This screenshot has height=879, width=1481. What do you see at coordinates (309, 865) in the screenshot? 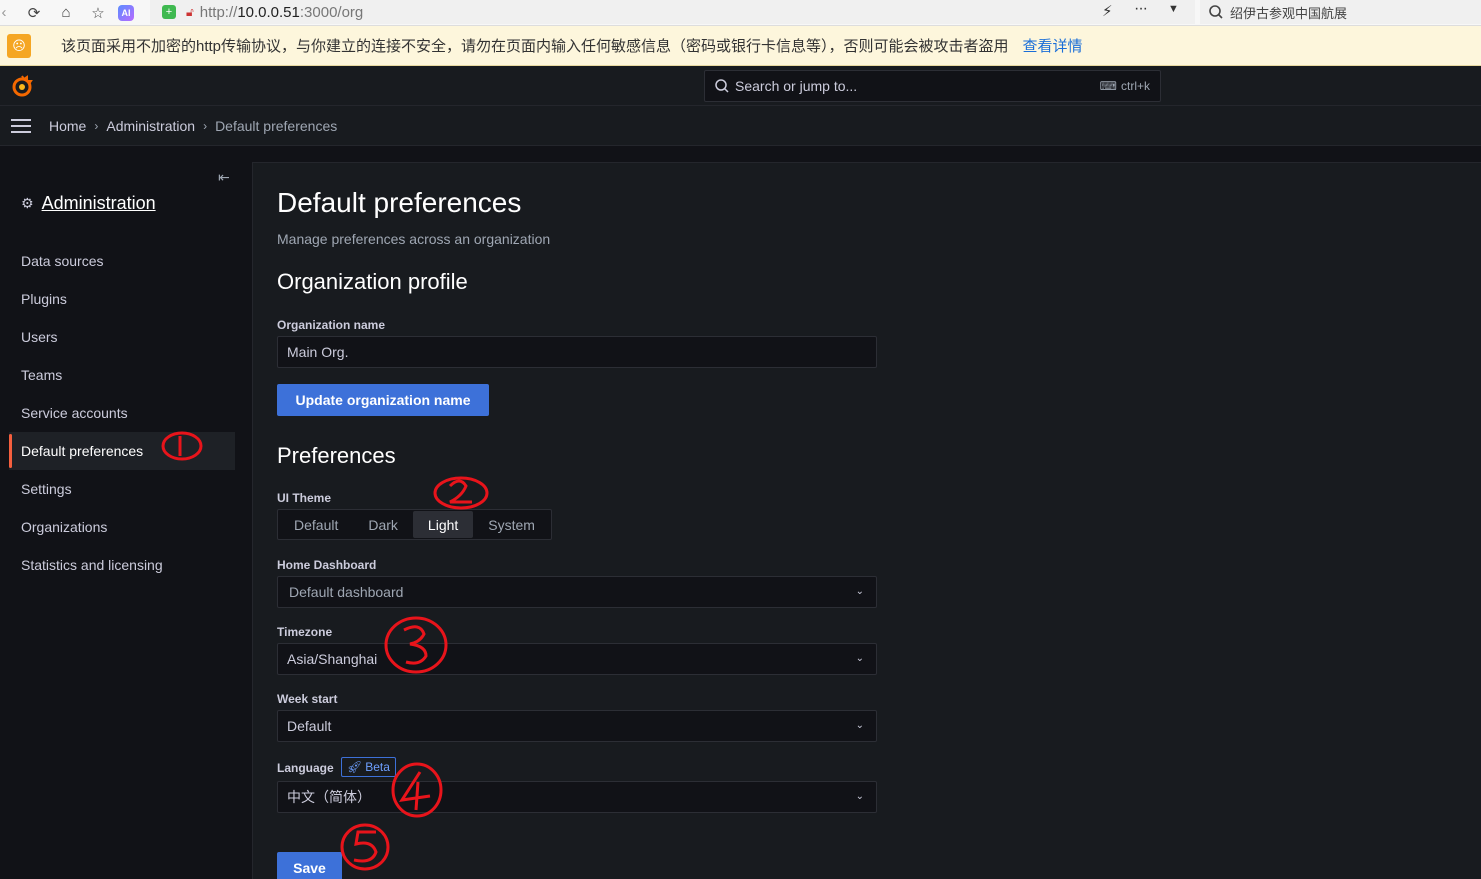
I see `save-button: Save` at bounding box center [309, 865].